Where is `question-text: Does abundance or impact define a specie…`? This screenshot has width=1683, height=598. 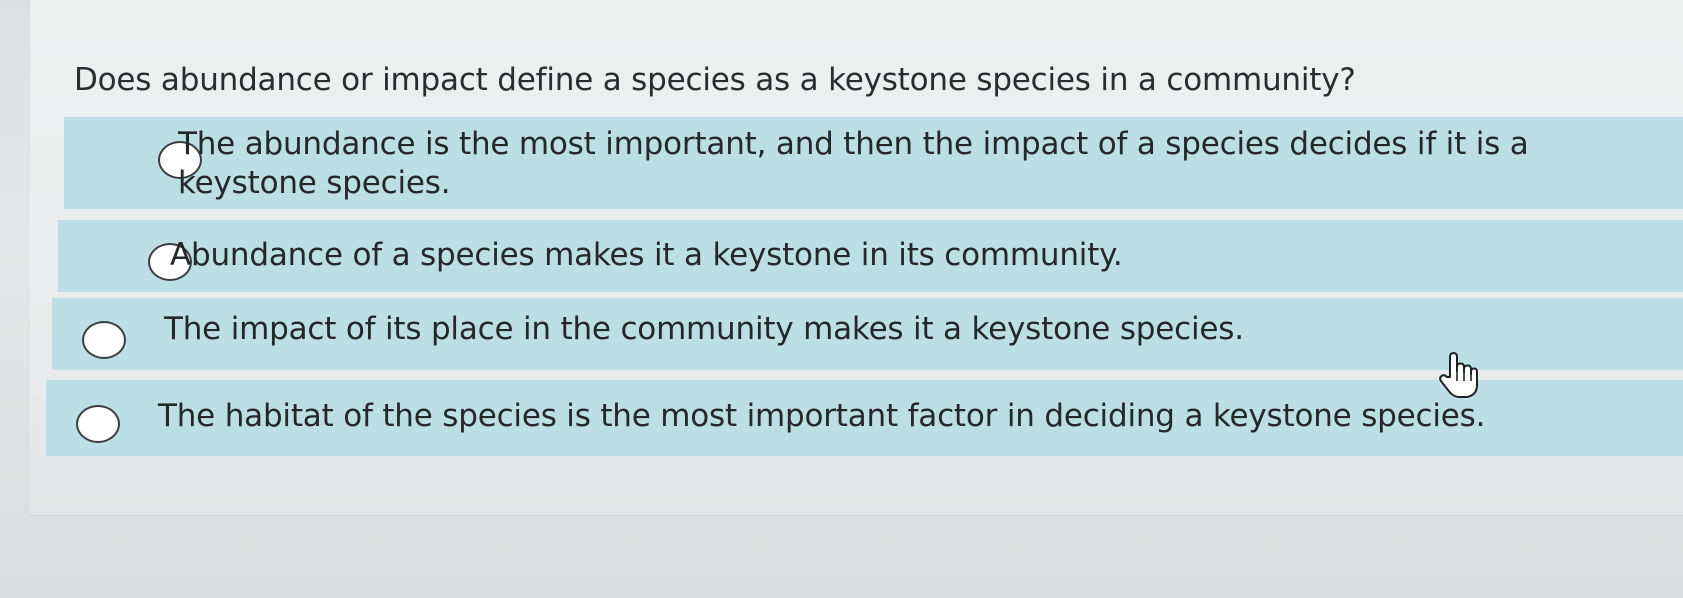
question-text: Does abundance or impact define a specie… is located at coordinates (715, 80).